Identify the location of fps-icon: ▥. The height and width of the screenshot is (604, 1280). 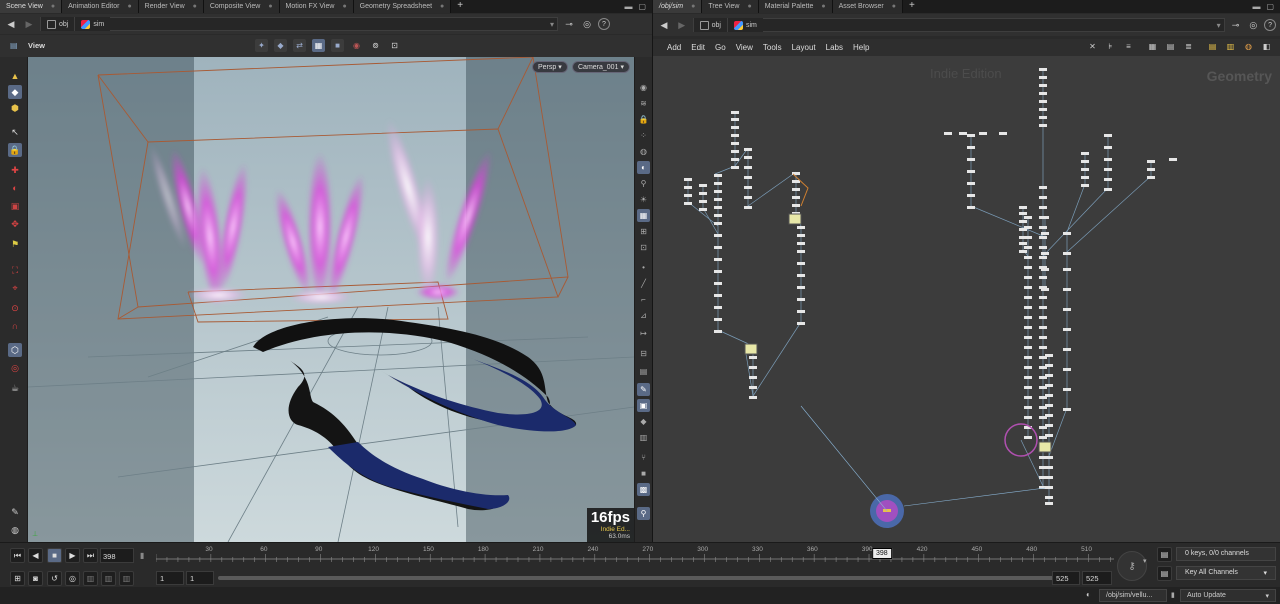
(90, 578).